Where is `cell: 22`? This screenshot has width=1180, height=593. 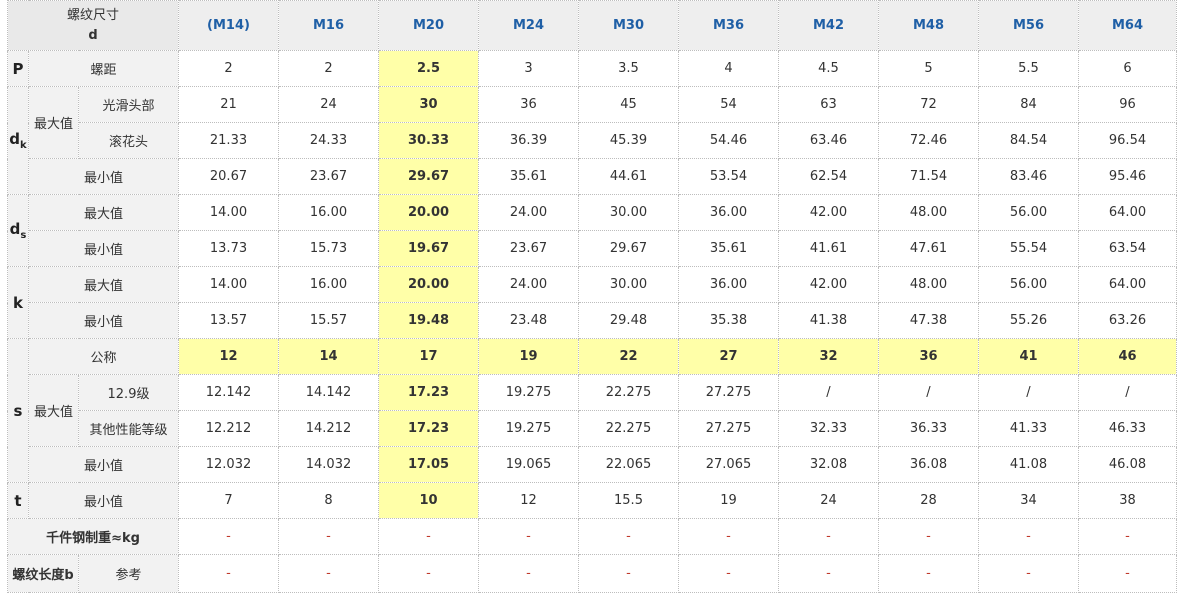
cell: 22 is located at coordinates (628, 356).